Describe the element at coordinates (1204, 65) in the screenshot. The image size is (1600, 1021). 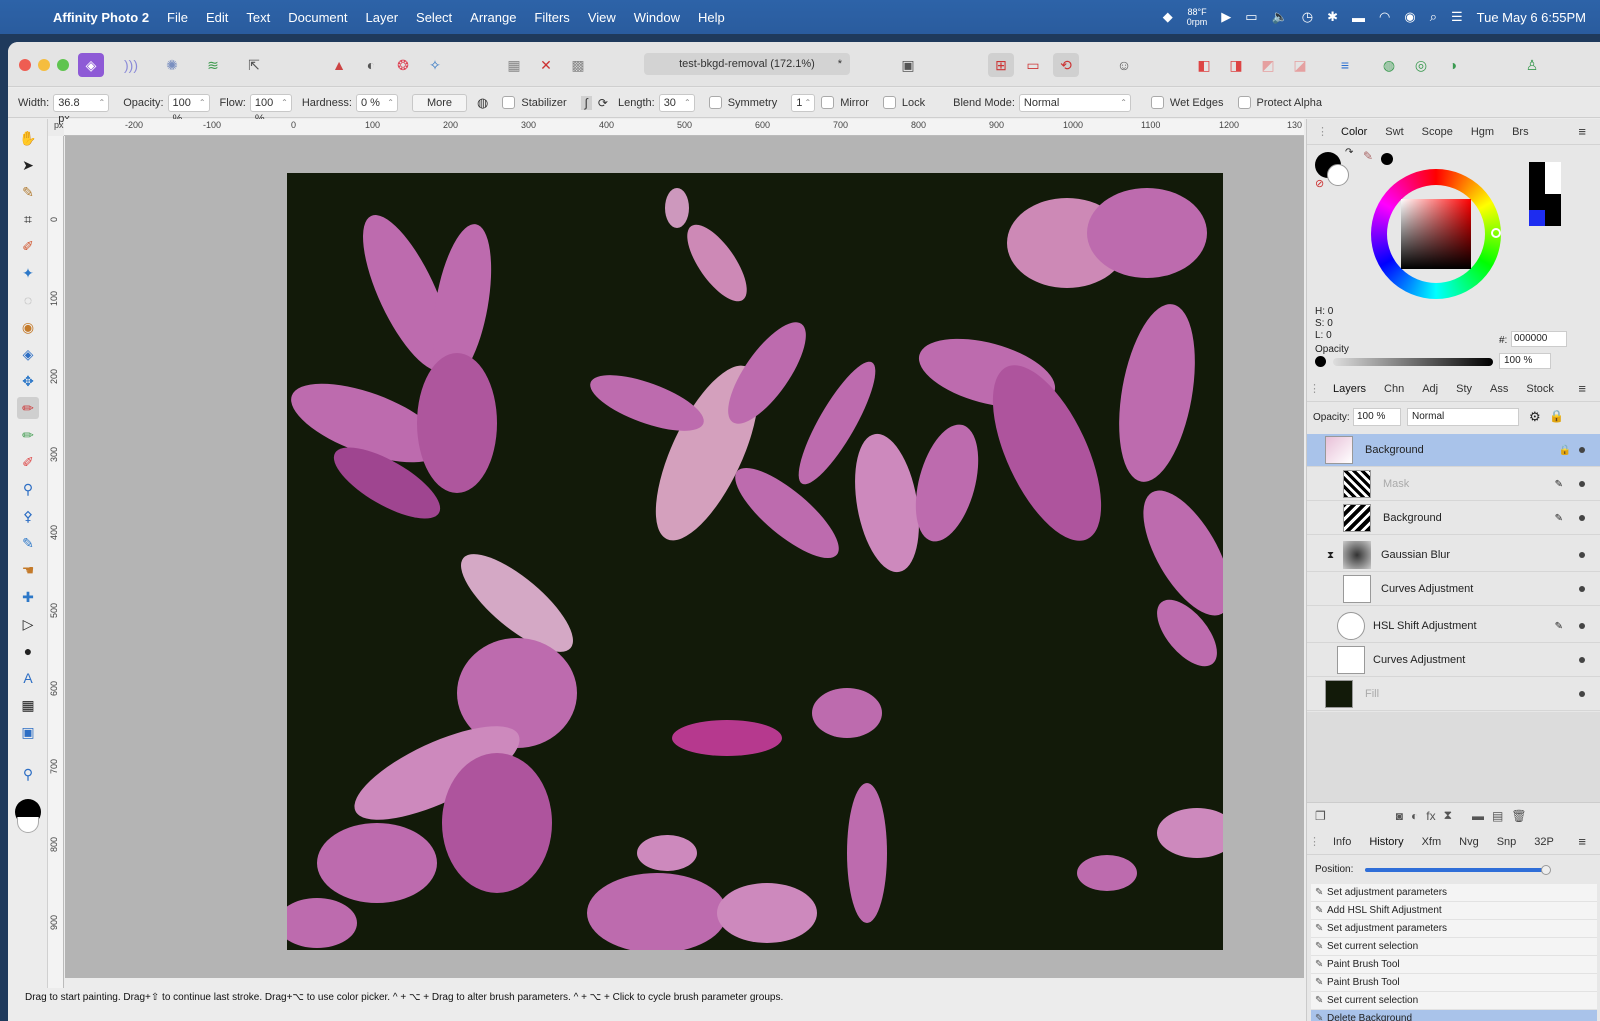
I see `move-forward-icon: ◧` at that location.